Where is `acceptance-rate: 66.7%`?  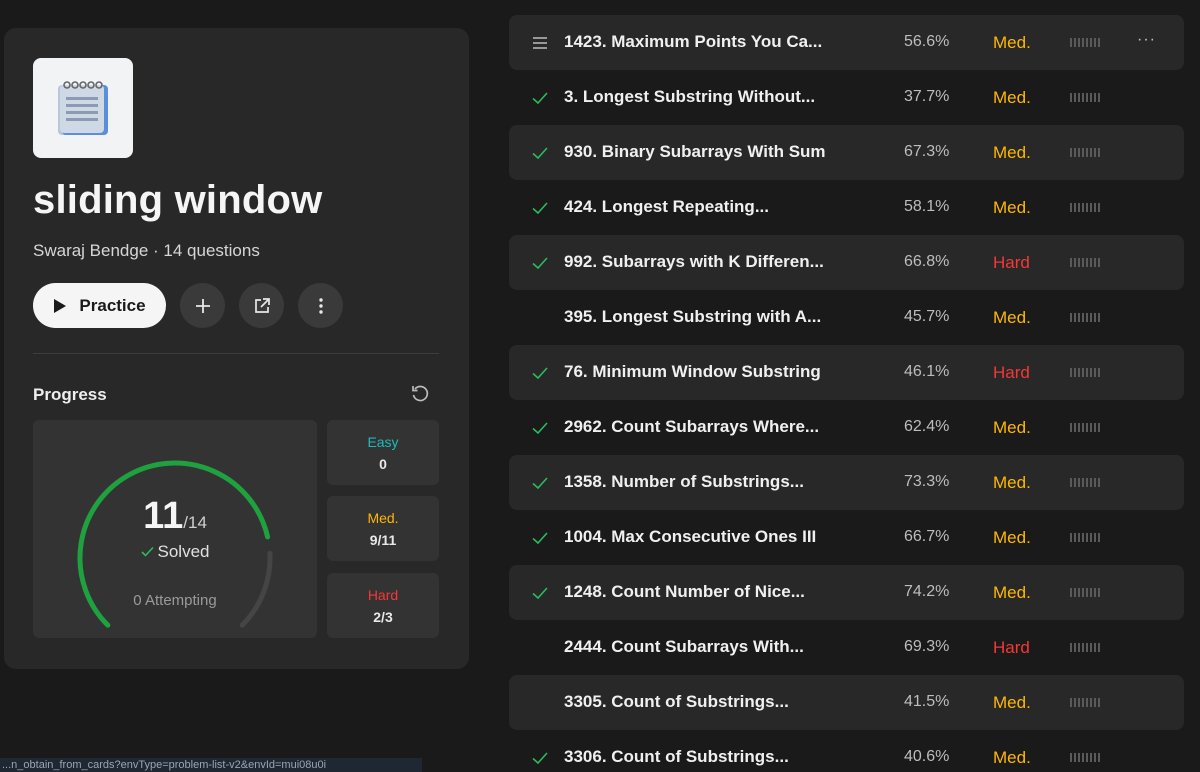 acceptance-rate: 66.7% is located at coordinates (927, 536).